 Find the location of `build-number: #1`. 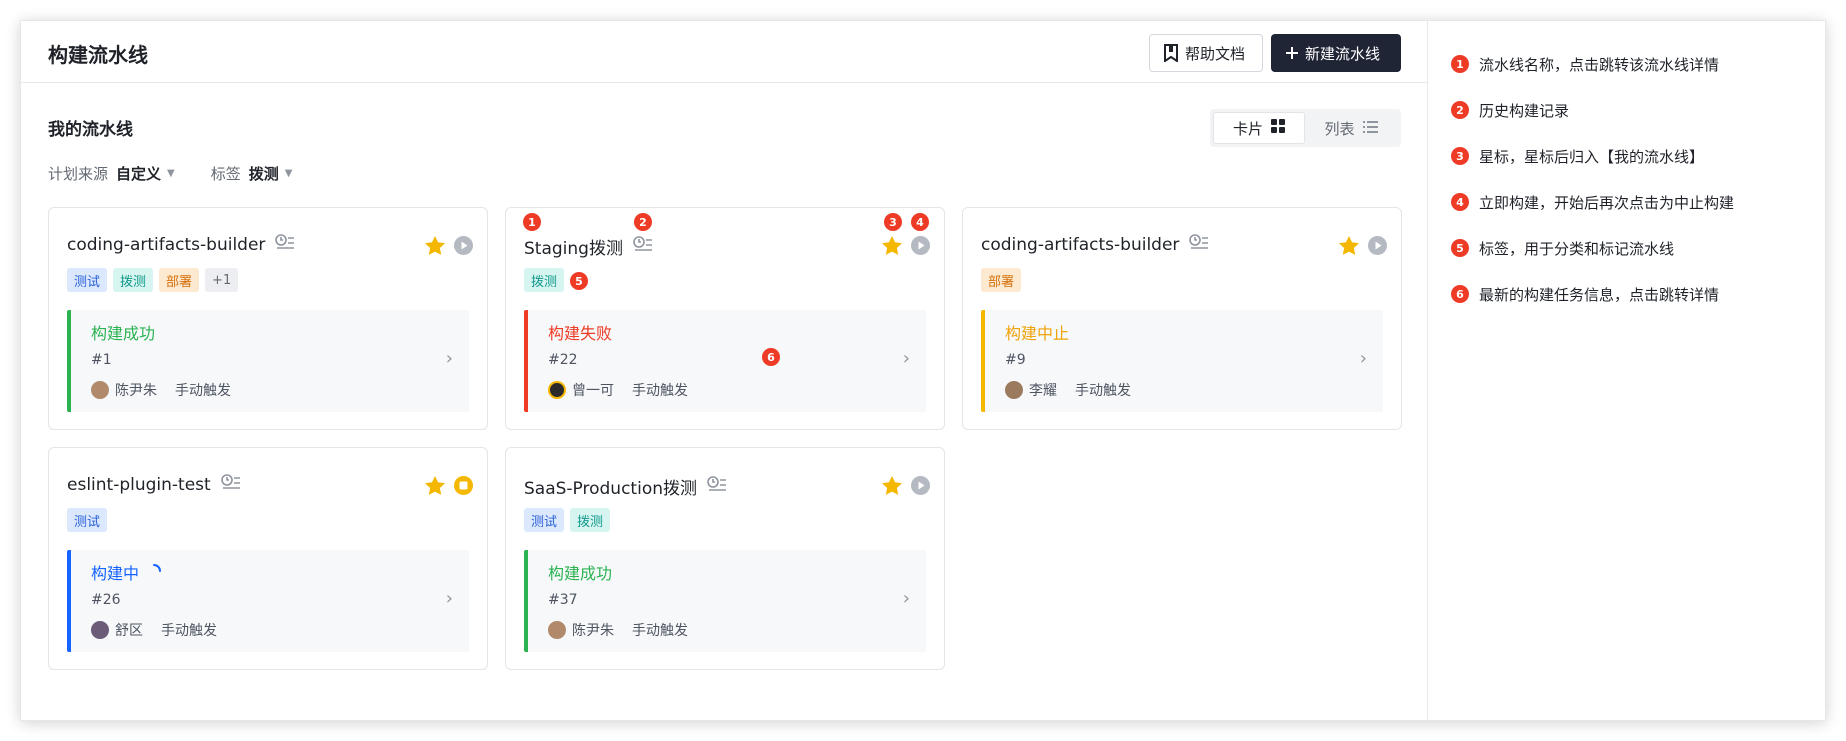

build-number: #1 is located at coordinates (101, 360).